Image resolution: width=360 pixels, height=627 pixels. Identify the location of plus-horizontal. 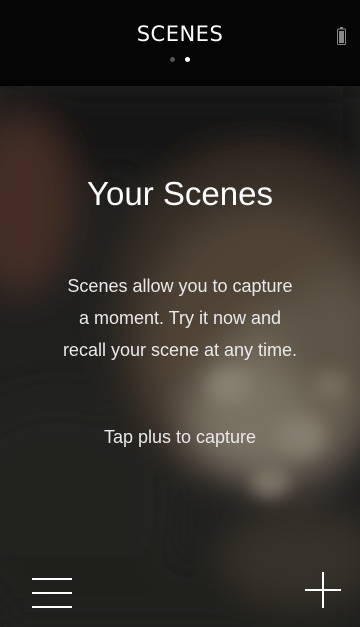
(323, 590).